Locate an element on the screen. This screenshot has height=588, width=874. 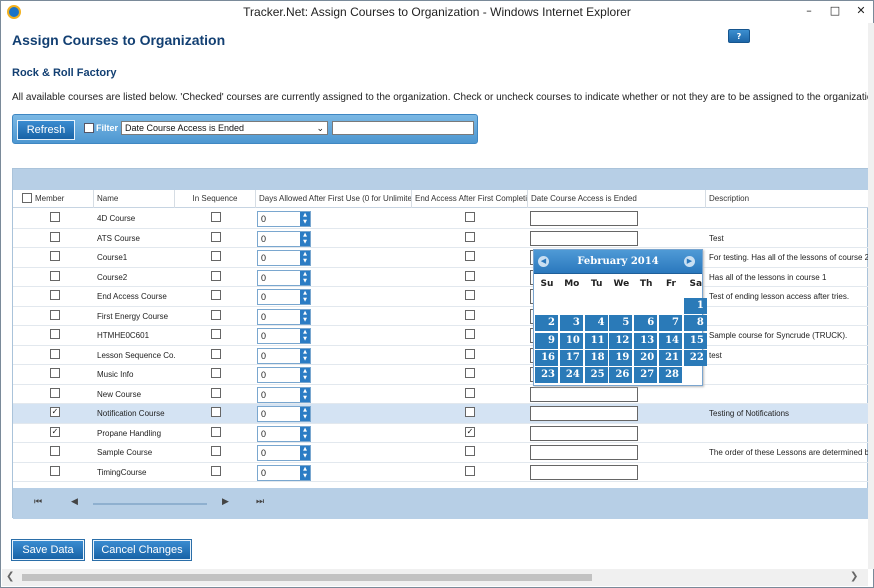
calendar-day: 23 is located at coordinates (546, 375).